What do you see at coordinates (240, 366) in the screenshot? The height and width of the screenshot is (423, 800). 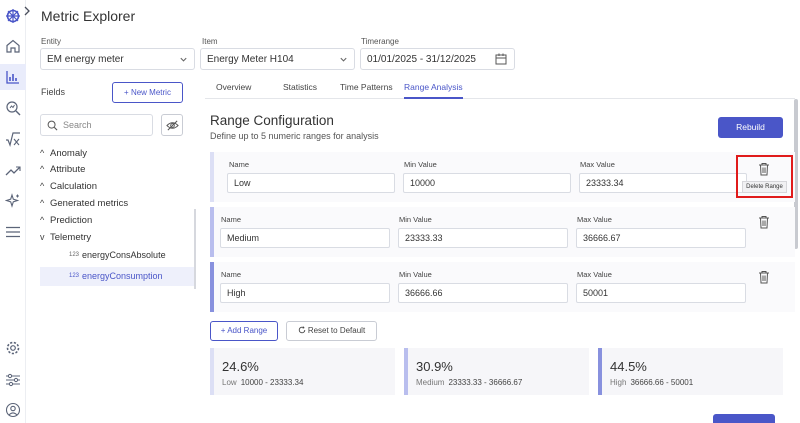 I see `stat-percent: 24.6%` at bounding box center [240, 366].